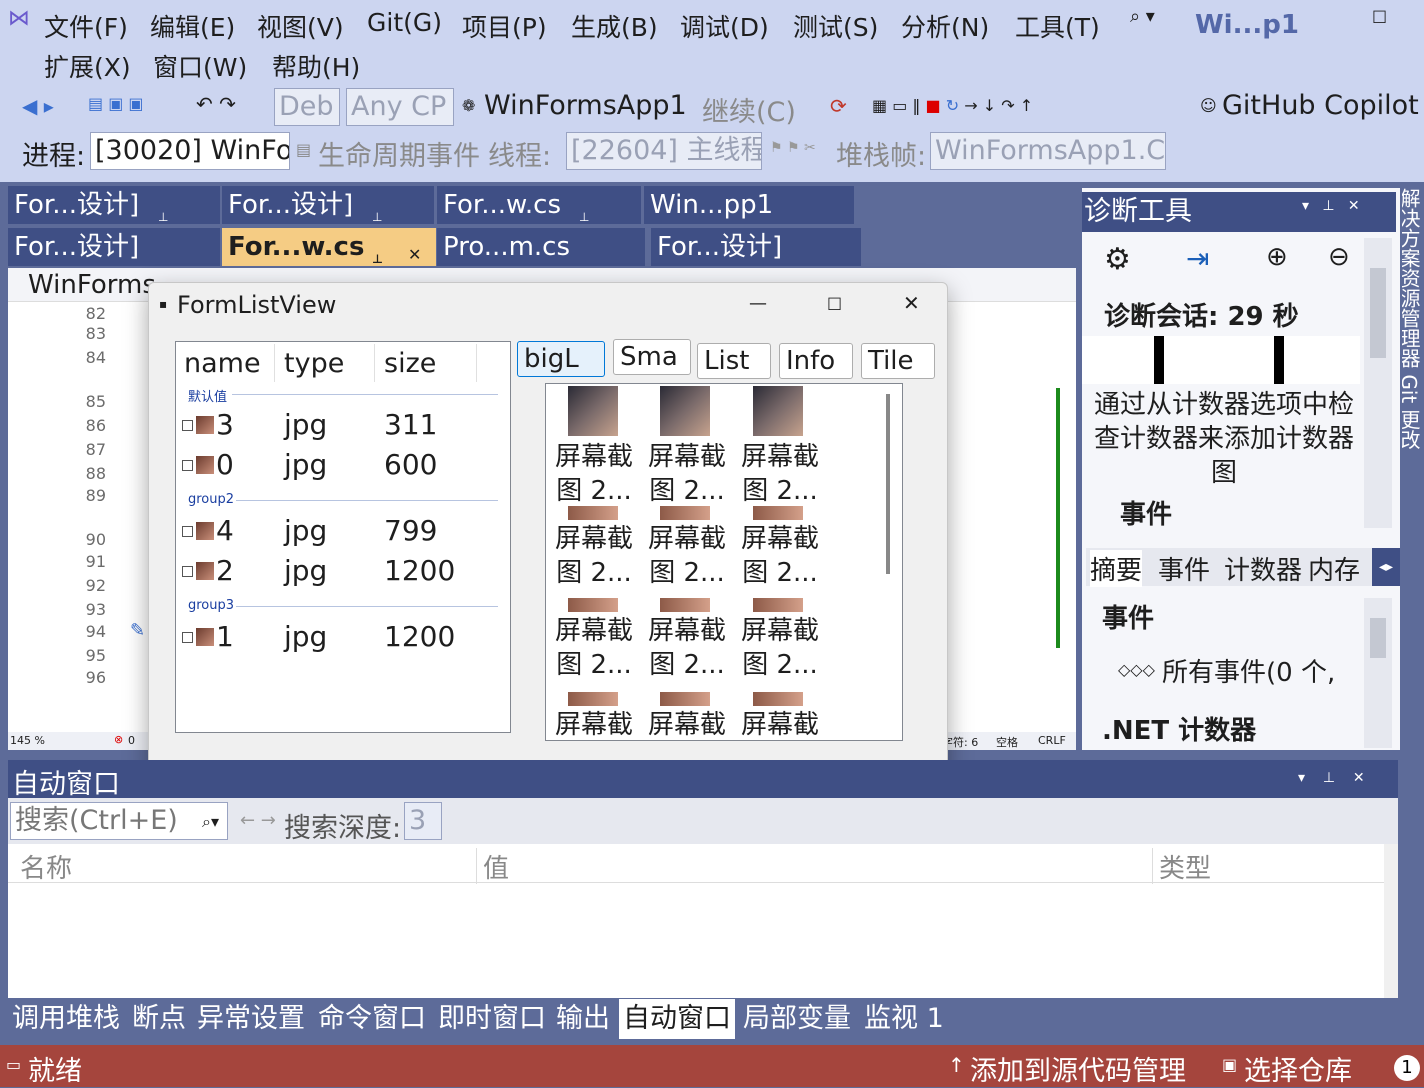 The image size is (1424, 1088). I want to click on zoom-out-icon: ⊖, so click(1339, 257).